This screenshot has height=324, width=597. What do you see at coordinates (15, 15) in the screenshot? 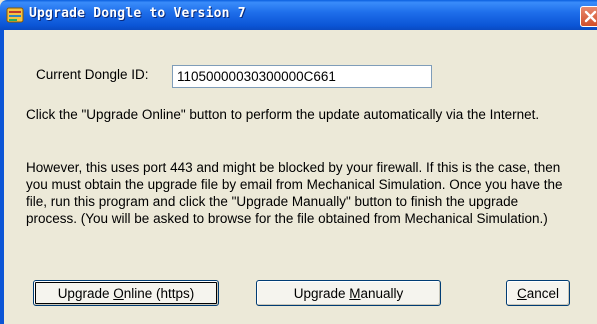
I see `app-icon` at bounding box center [15, 15].